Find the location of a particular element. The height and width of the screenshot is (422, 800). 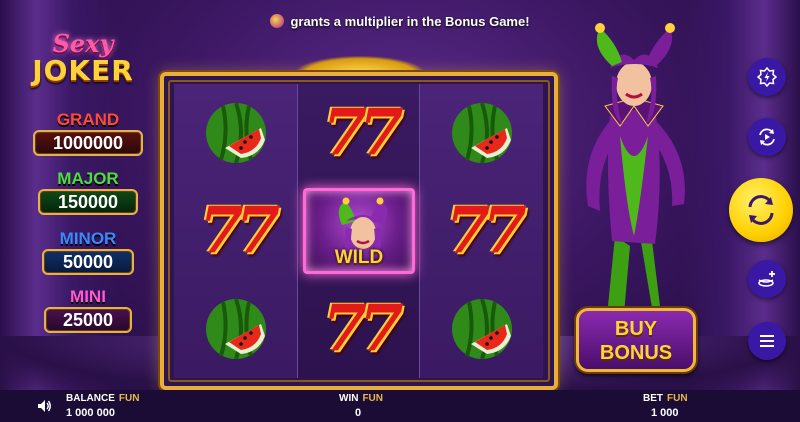

buy-bonus-button: BUY BONUS is located at coordinates (636, 340).